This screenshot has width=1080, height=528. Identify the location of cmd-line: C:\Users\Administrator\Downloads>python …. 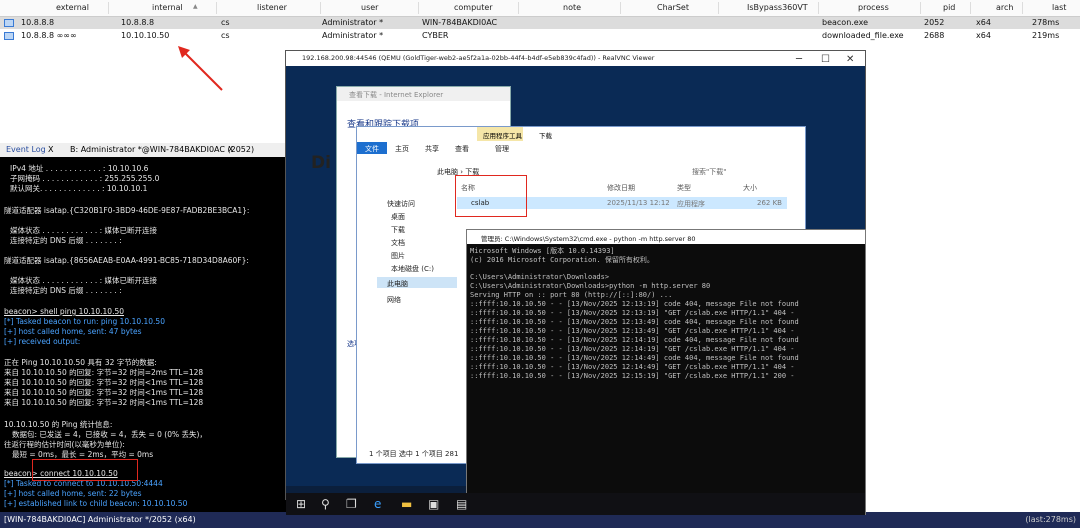
(590, 286).